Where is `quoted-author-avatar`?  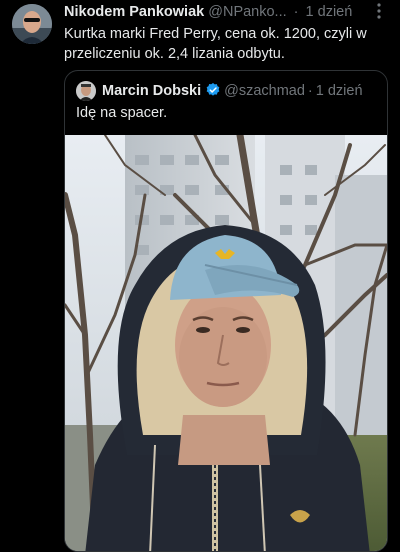 quoted-author-avatar is located at coordinates (86, 91).